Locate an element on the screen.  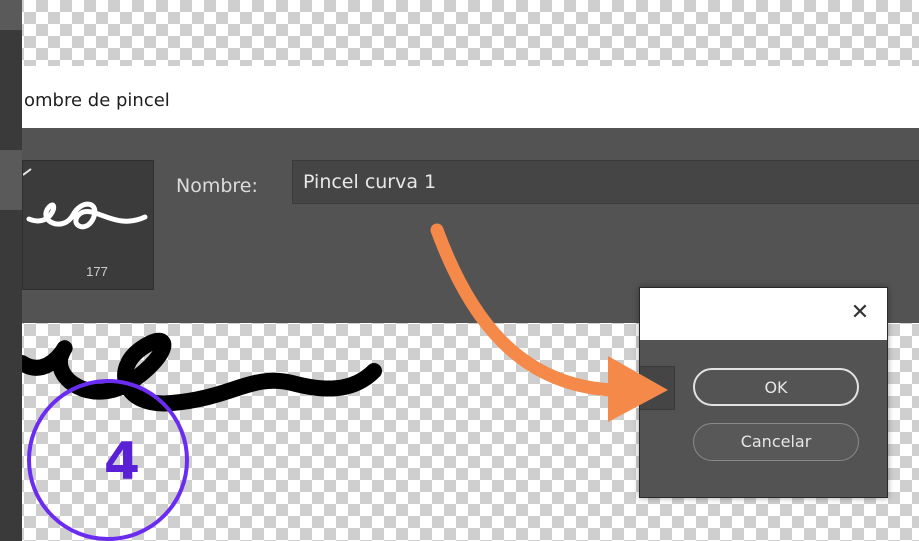
brush-name-input is located at coordinates (605, 182).